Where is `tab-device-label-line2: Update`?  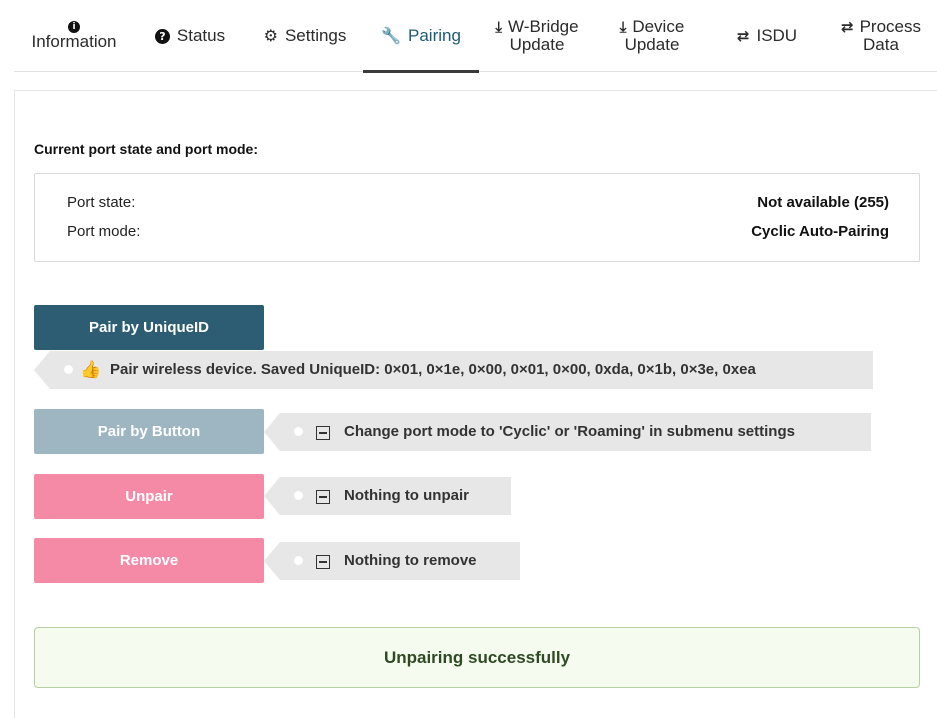
tab-device-label-line2: Update is located at coordinates (652, 44).